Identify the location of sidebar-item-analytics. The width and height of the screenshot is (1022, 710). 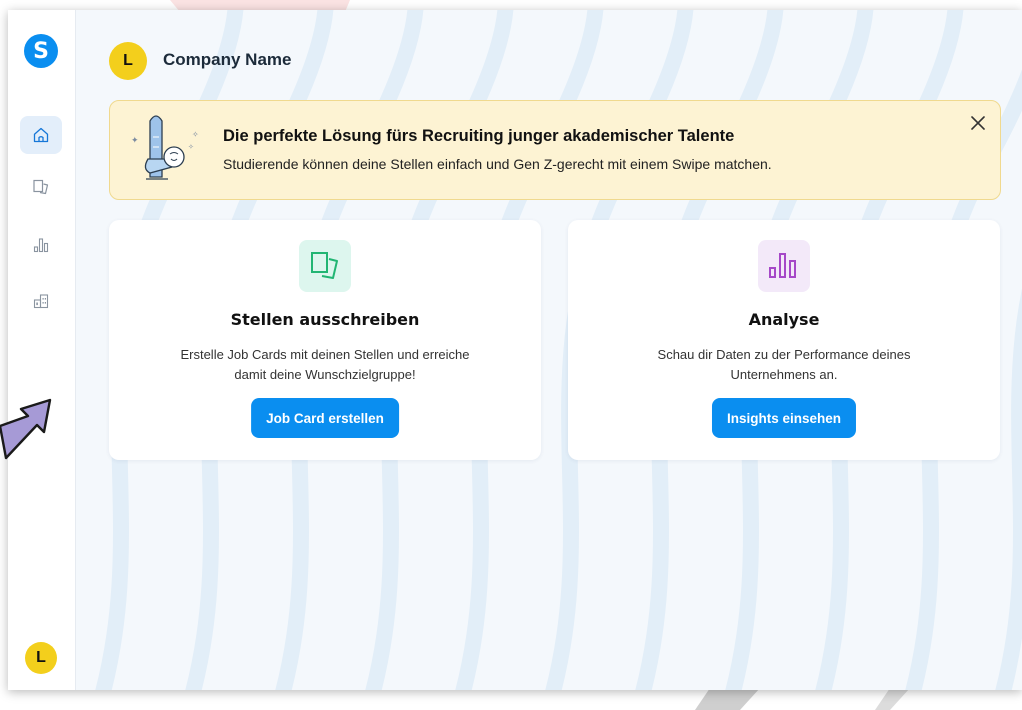
(41, 245).